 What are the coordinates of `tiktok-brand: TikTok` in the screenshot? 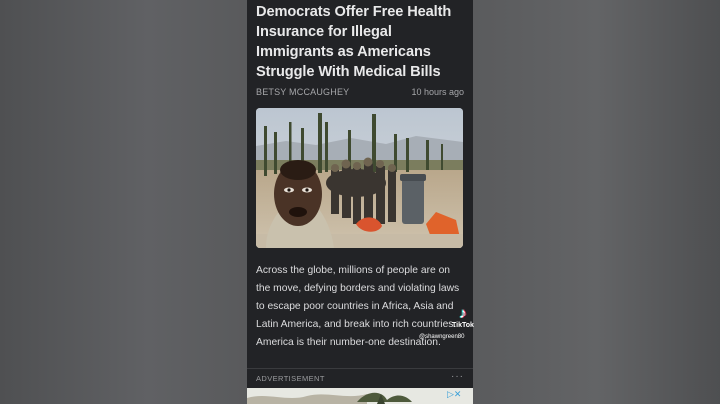 It's located at (463, 325).